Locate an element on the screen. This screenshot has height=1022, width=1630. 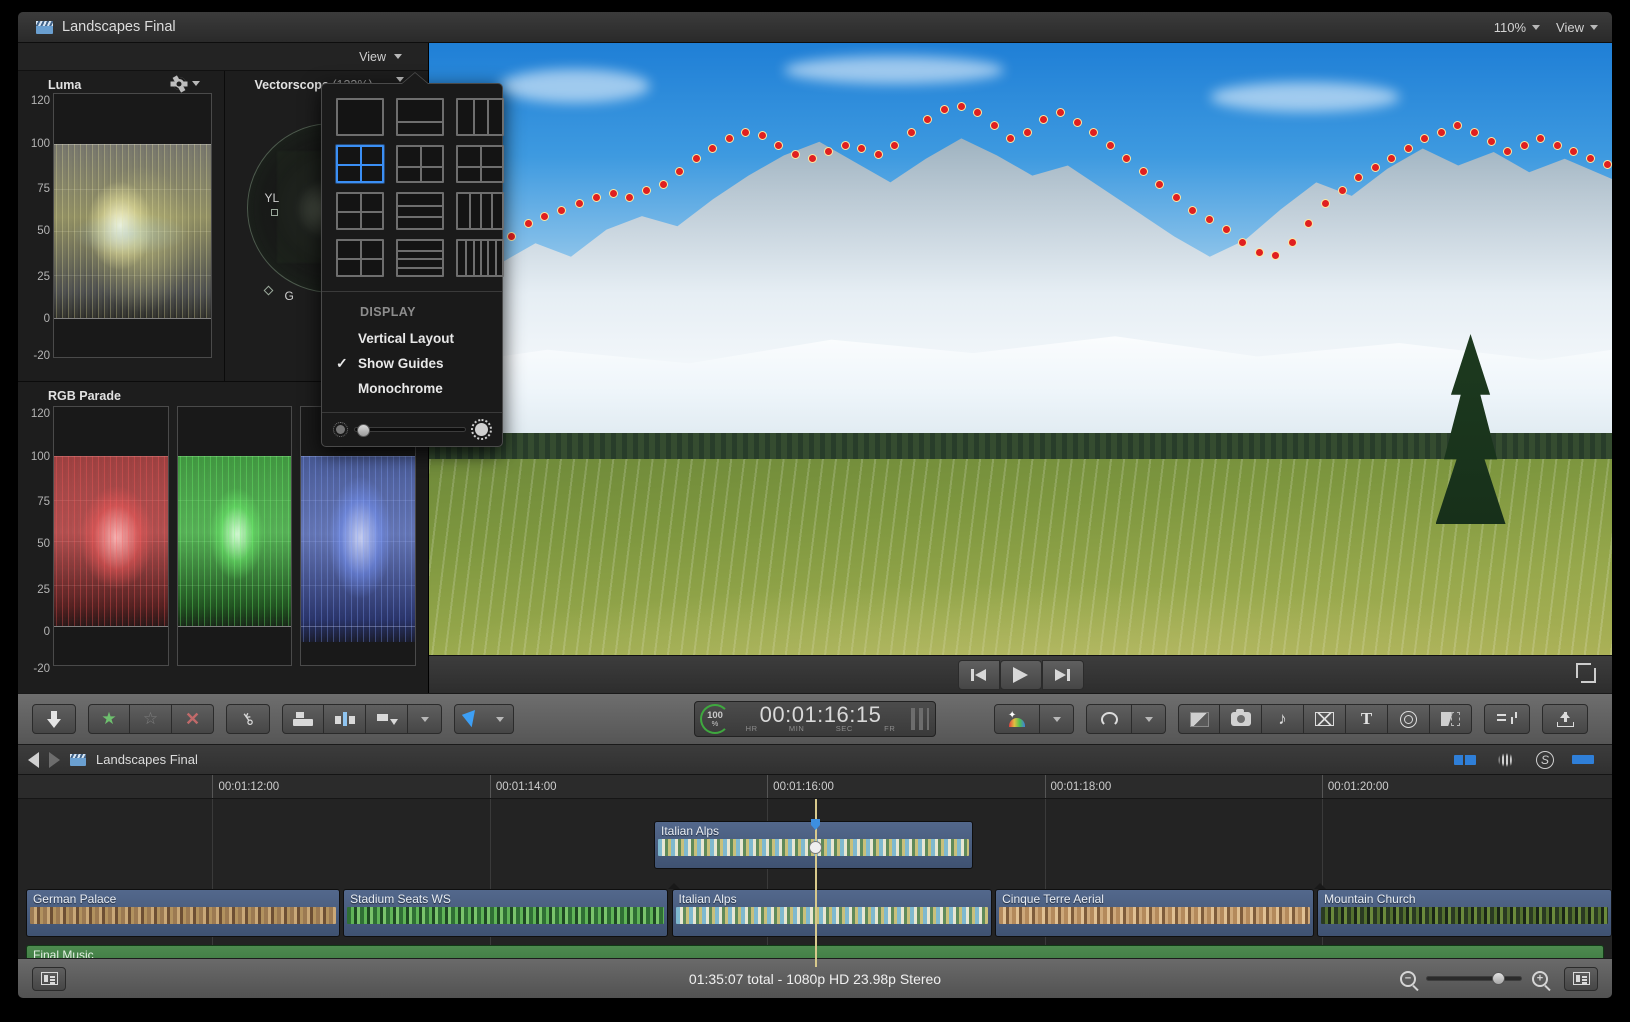
edit-options-menu is located at coordinates (425, 719).